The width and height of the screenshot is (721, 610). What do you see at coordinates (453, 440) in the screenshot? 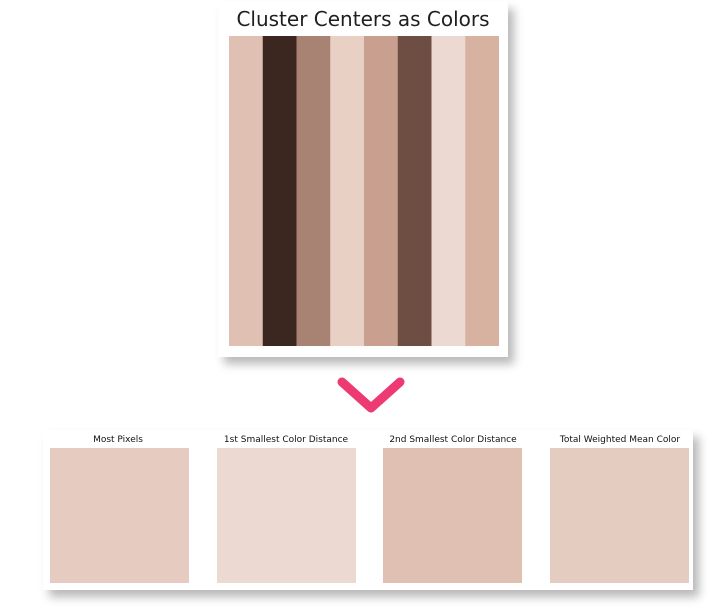
I see `panel-title-2nd-smallest: 2nd Smallest Color Distance` at bounding box center [453, 440].